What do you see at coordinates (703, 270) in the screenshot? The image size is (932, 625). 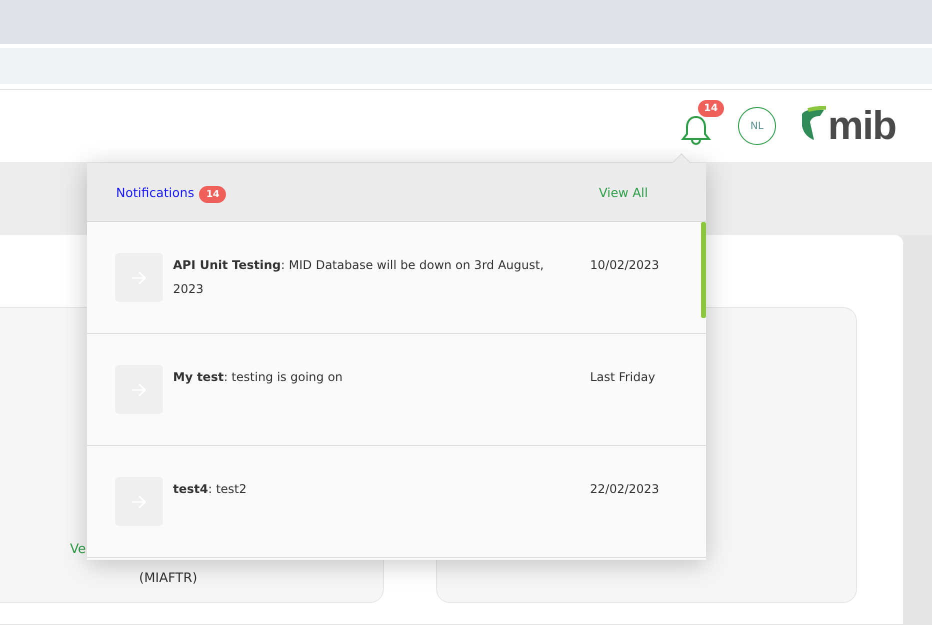 I see `scrollbar-thumb` at bounding box center [703, 270].